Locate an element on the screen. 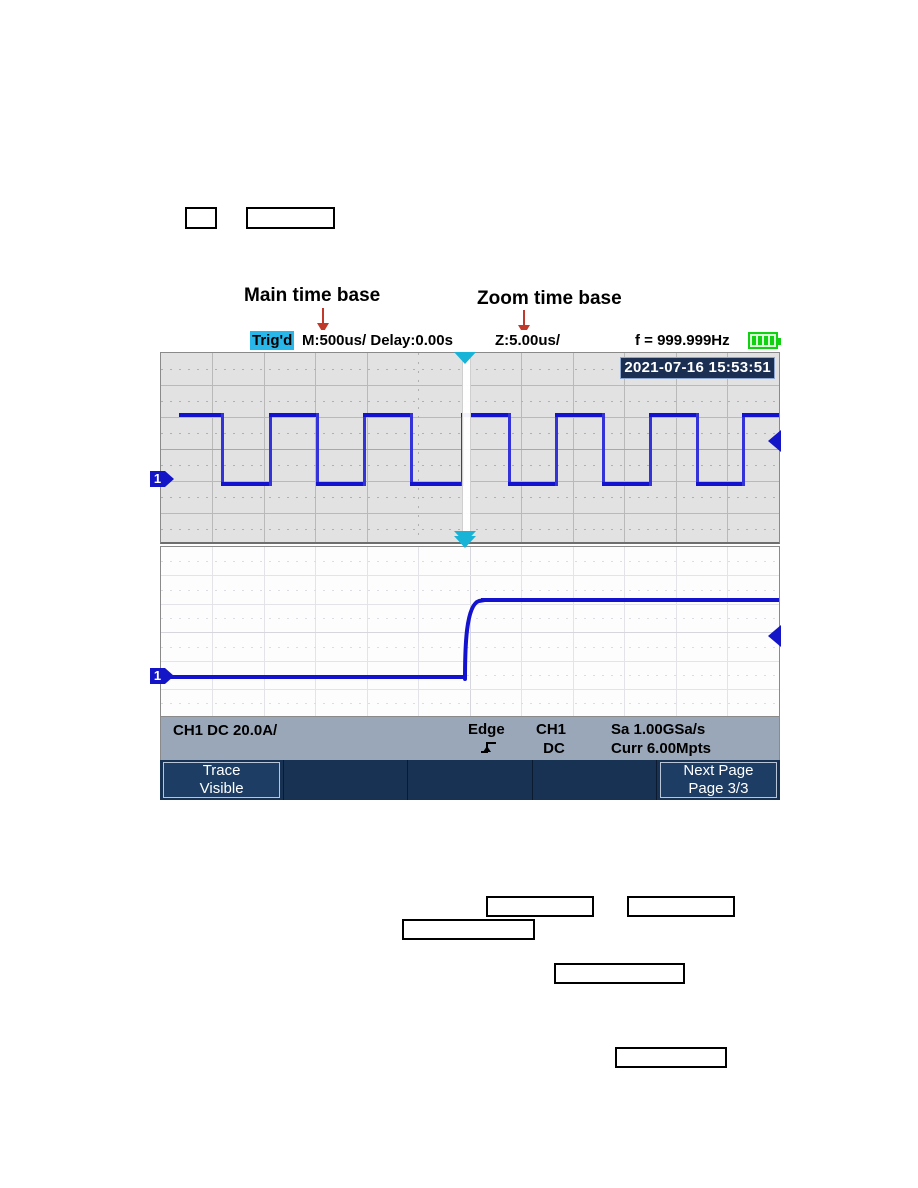 This screenshot has height=1188, width=918. zoom-waveform-high is located at coordinates (630, 600).